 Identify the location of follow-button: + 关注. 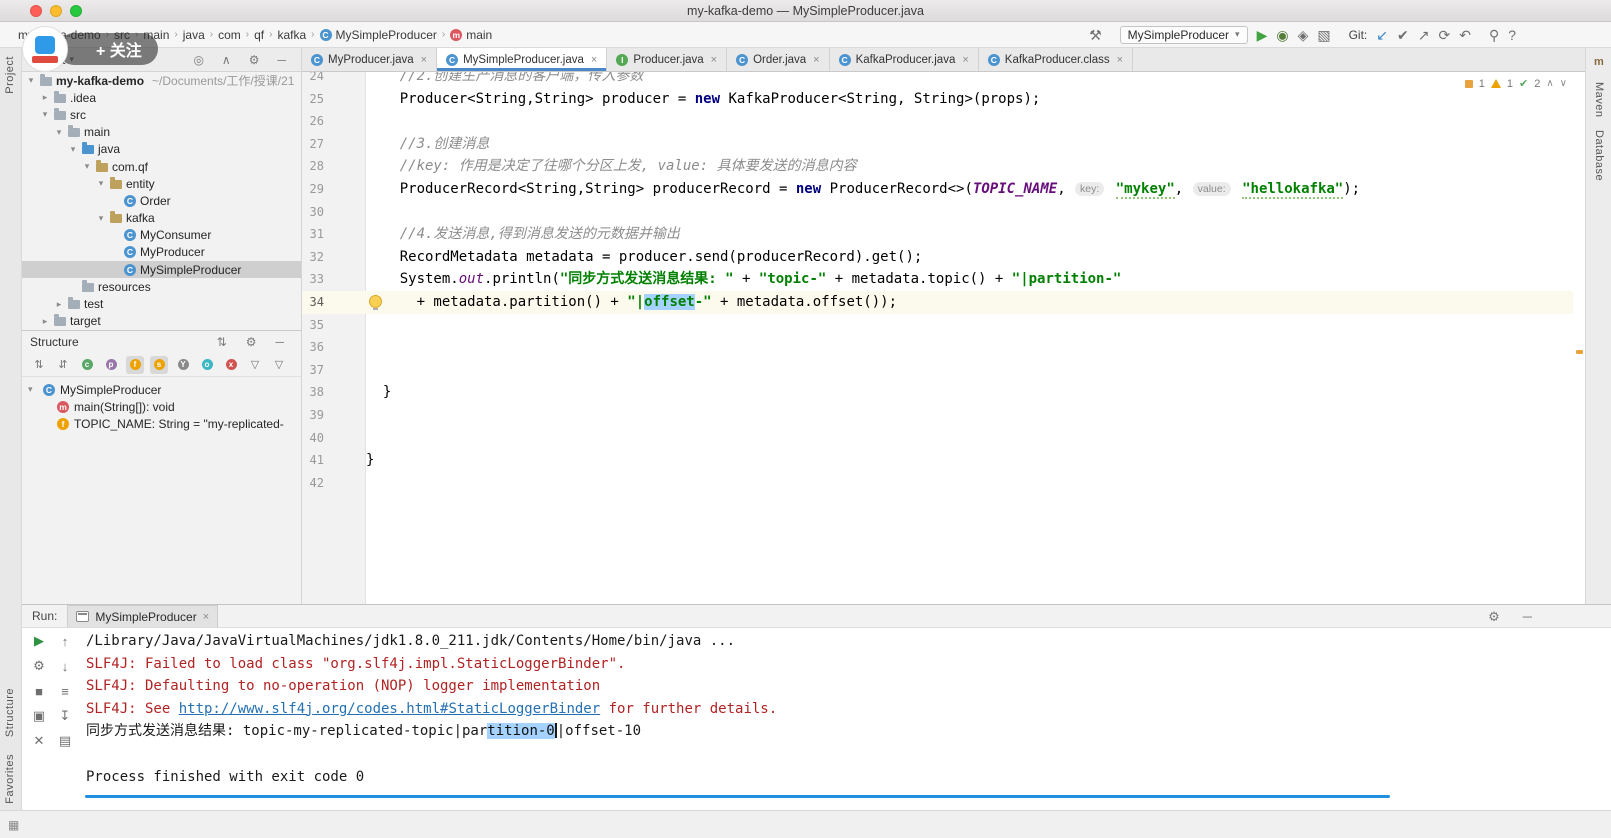
(108, 49).